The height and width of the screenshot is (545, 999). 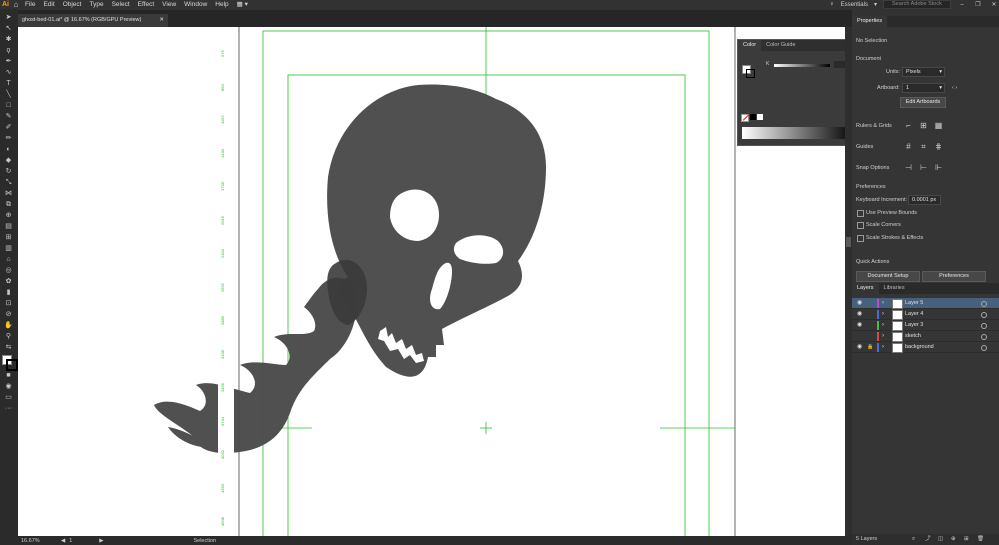 What do you see at coordinates (888, 276) in the screenshot?
I see `document-setup-button: Document Setup` at bounding box center [888, 276].